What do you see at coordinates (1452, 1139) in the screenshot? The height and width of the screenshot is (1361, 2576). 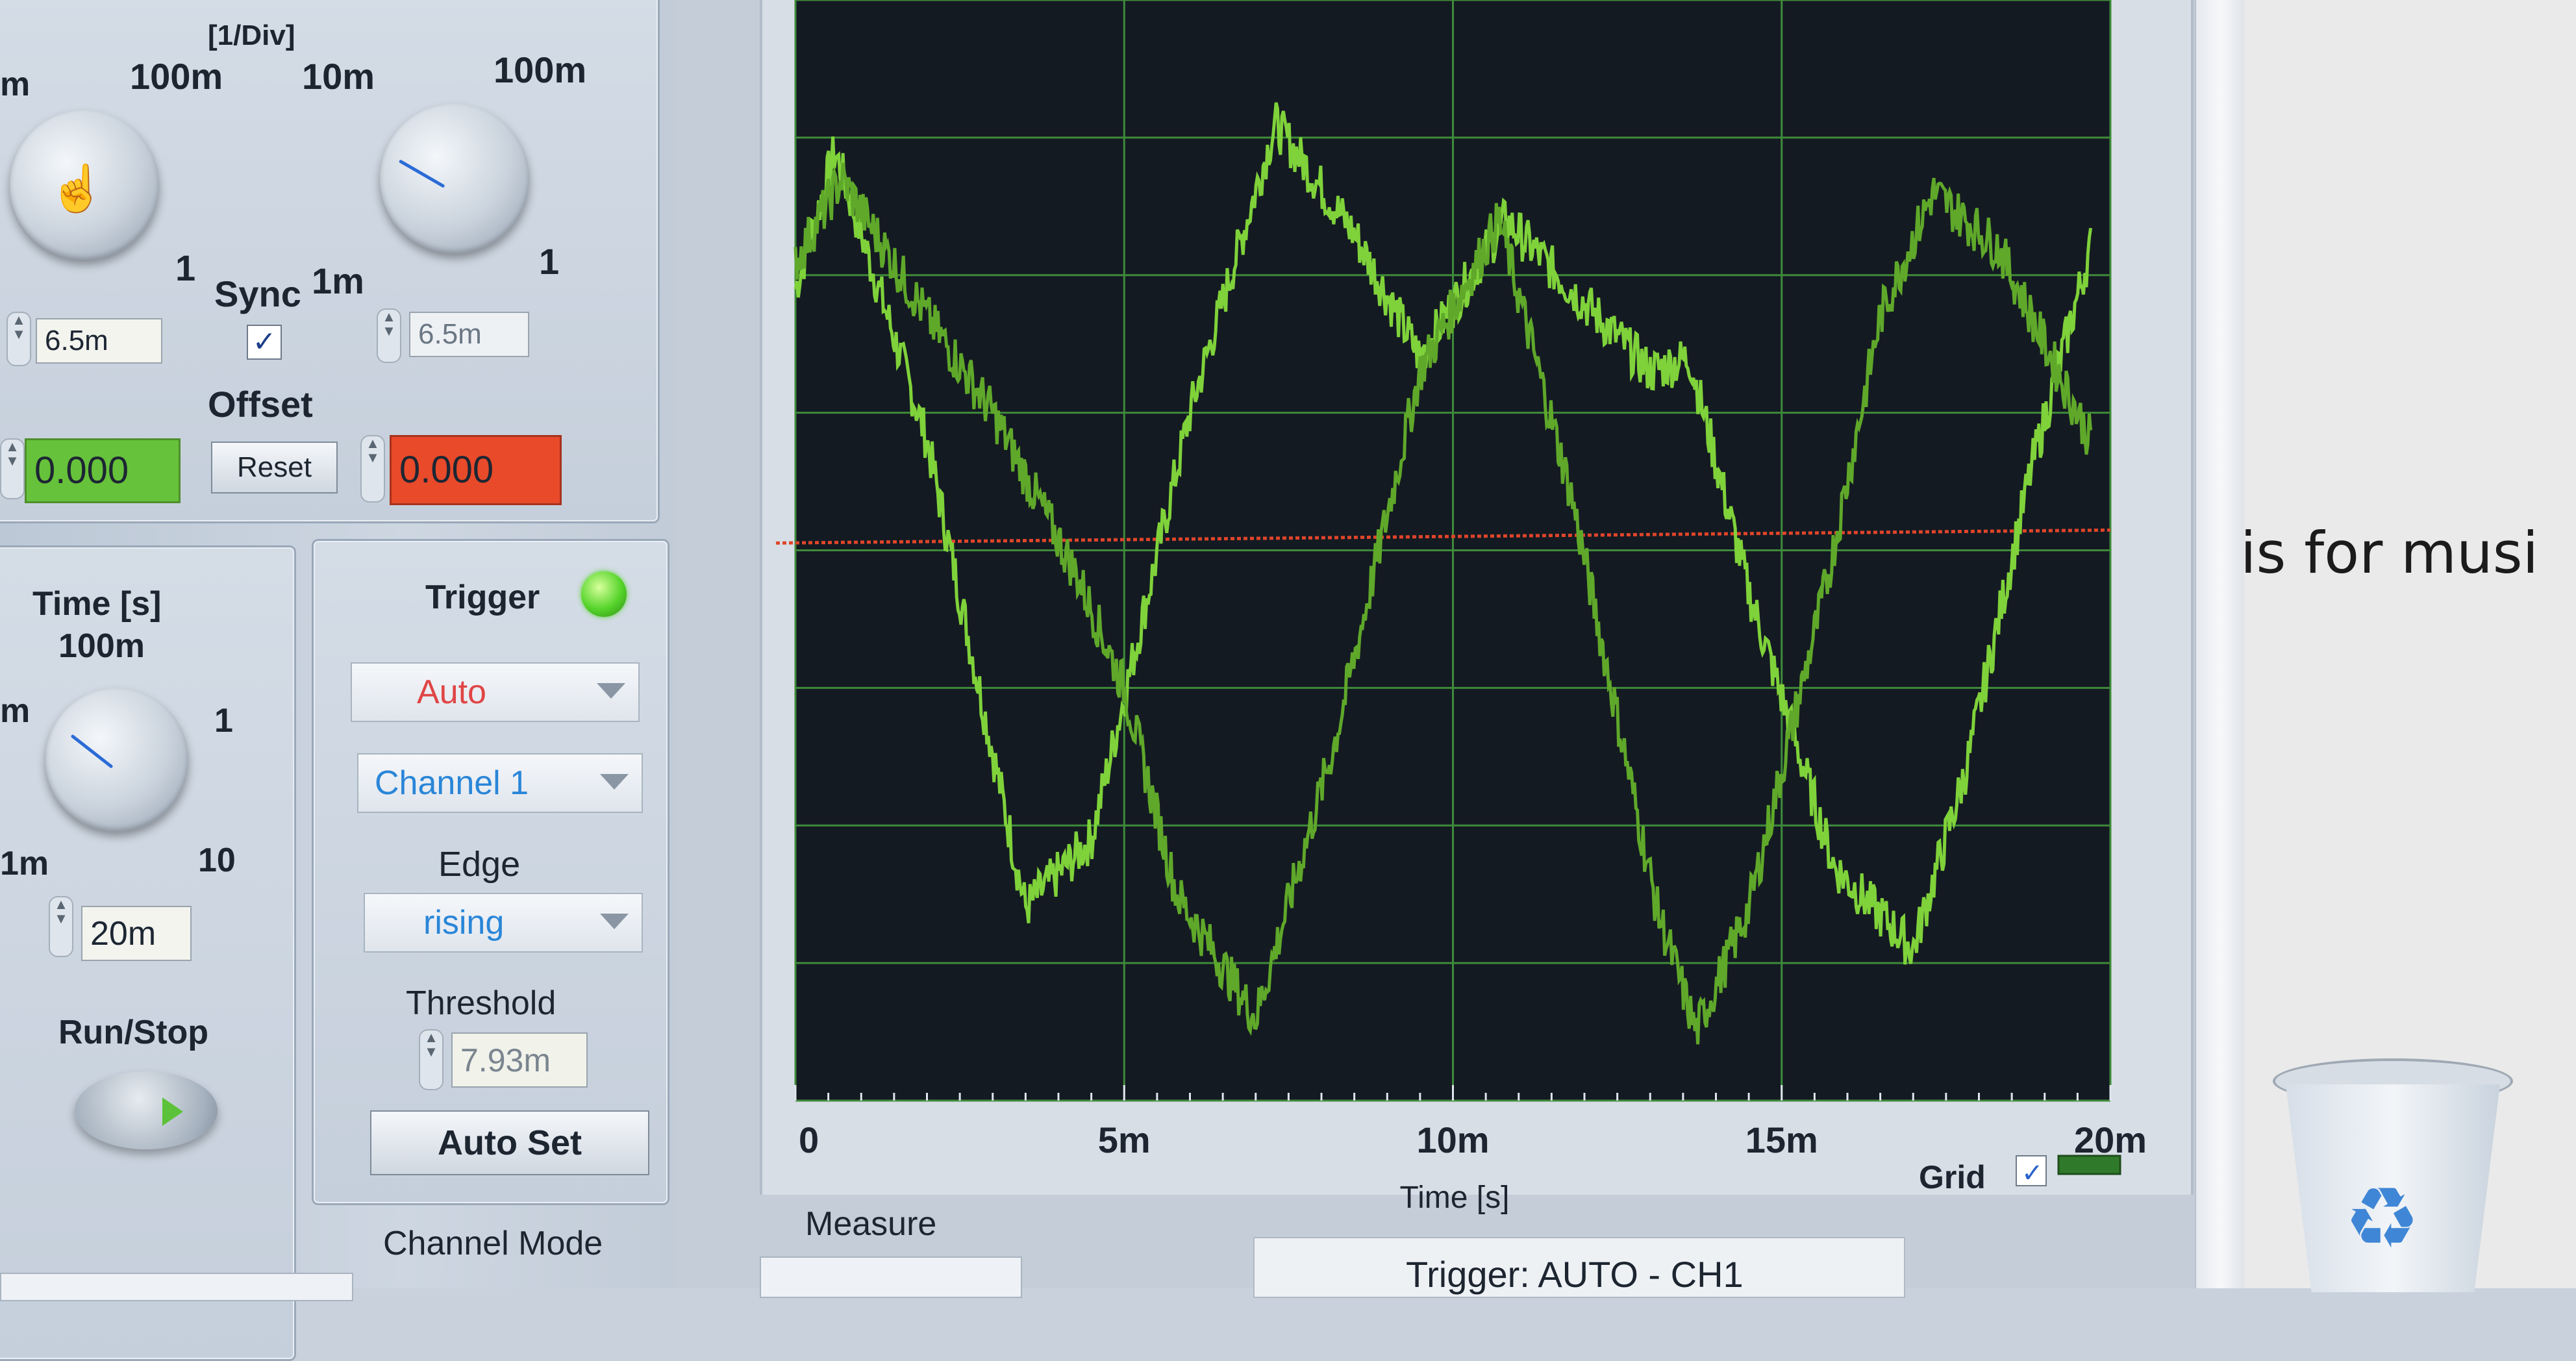 I see `x-tick-label: 10m` at bounding box center [1452, 1139].